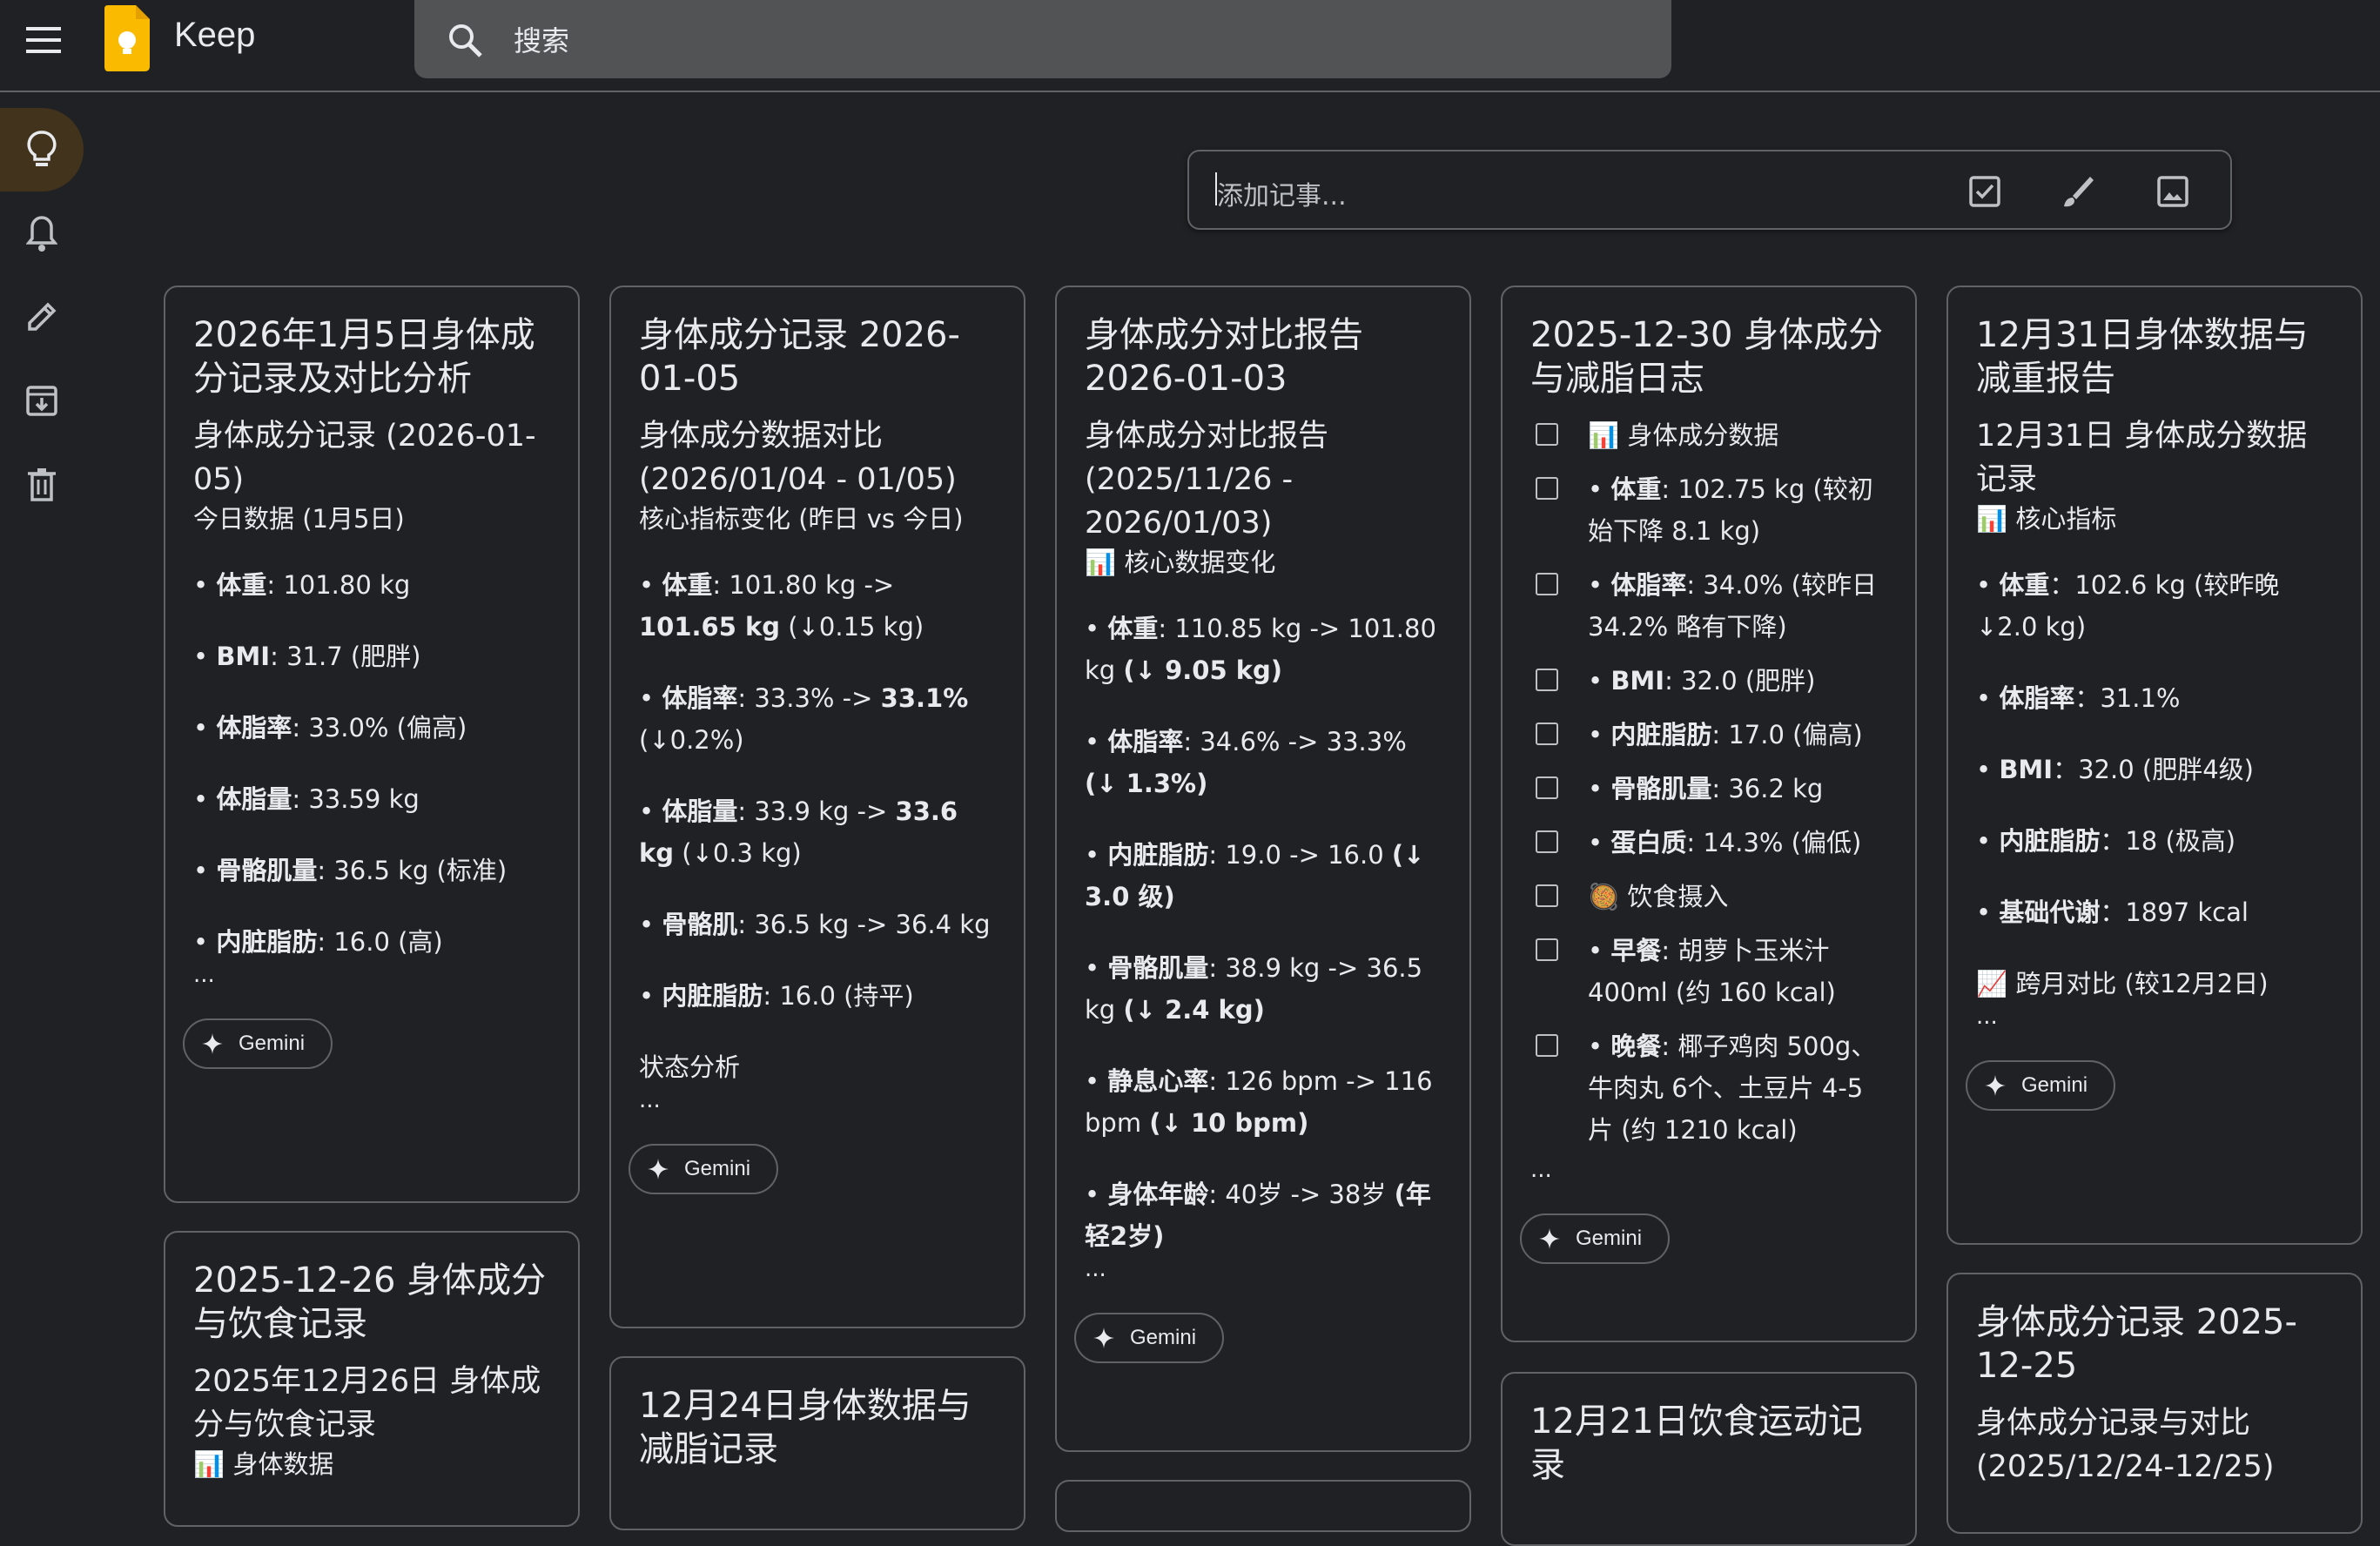 Image resolution: width=2380 pixels, height=1546 pixels. I want to click on note-line: • 体重: 101.80 kg, so click(302, 585).